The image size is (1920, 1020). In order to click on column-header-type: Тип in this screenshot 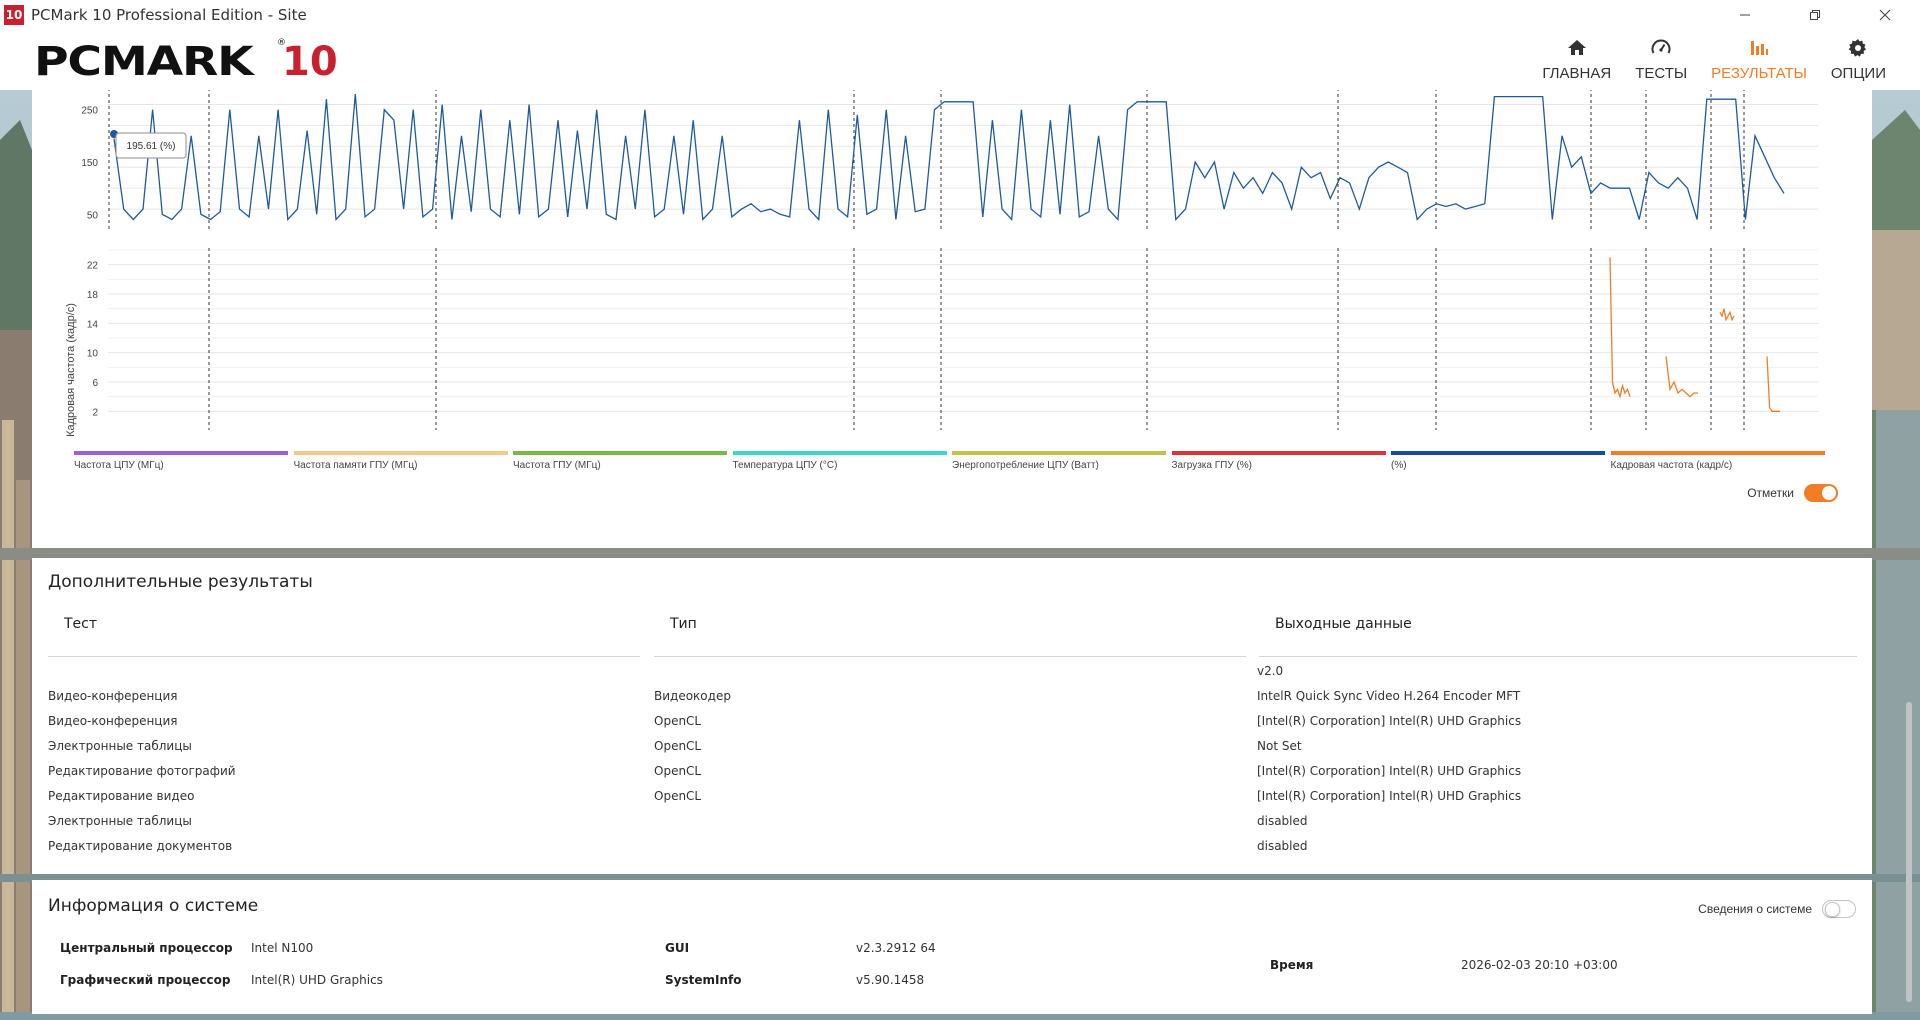, I will do `click(683, 624)`.